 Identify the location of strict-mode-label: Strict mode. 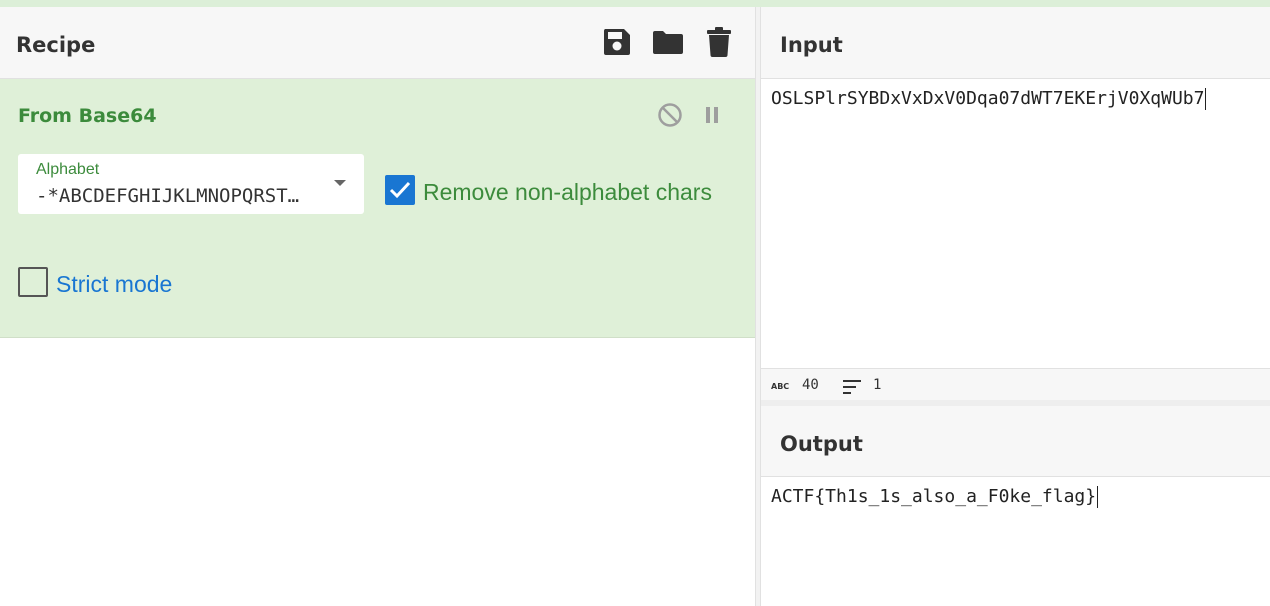
(114, 284).